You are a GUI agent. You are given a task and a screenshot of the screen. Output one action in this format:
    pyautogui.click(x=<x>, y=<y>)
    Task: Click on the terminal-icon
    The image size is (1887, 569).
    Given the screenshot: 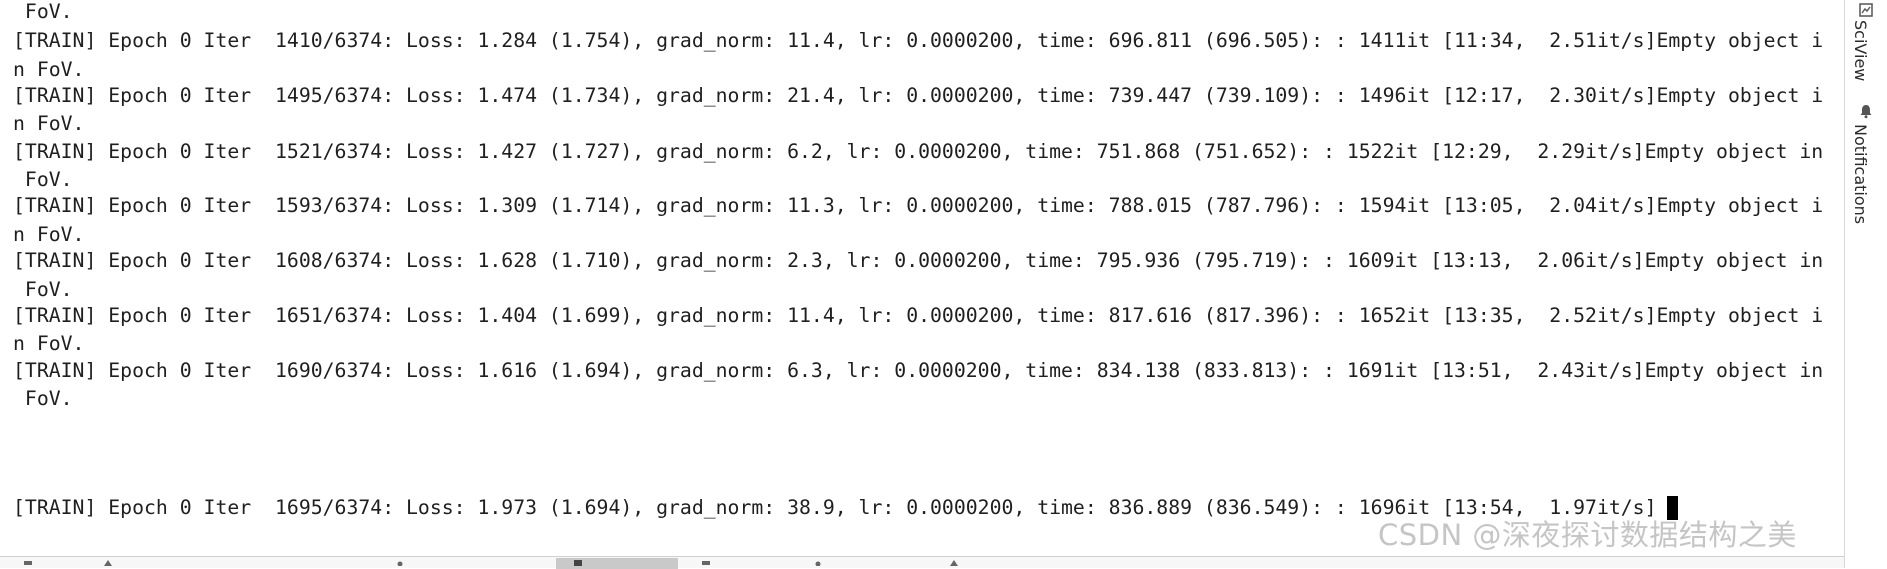 What is the action you would take?
    pyautogui.click(x=578, y=563)
    